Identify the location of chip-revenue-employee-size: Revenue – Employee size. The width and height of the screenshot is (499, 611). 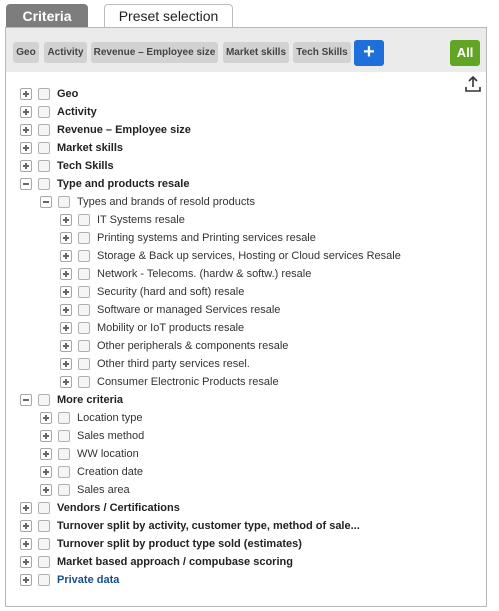
(154, 52).